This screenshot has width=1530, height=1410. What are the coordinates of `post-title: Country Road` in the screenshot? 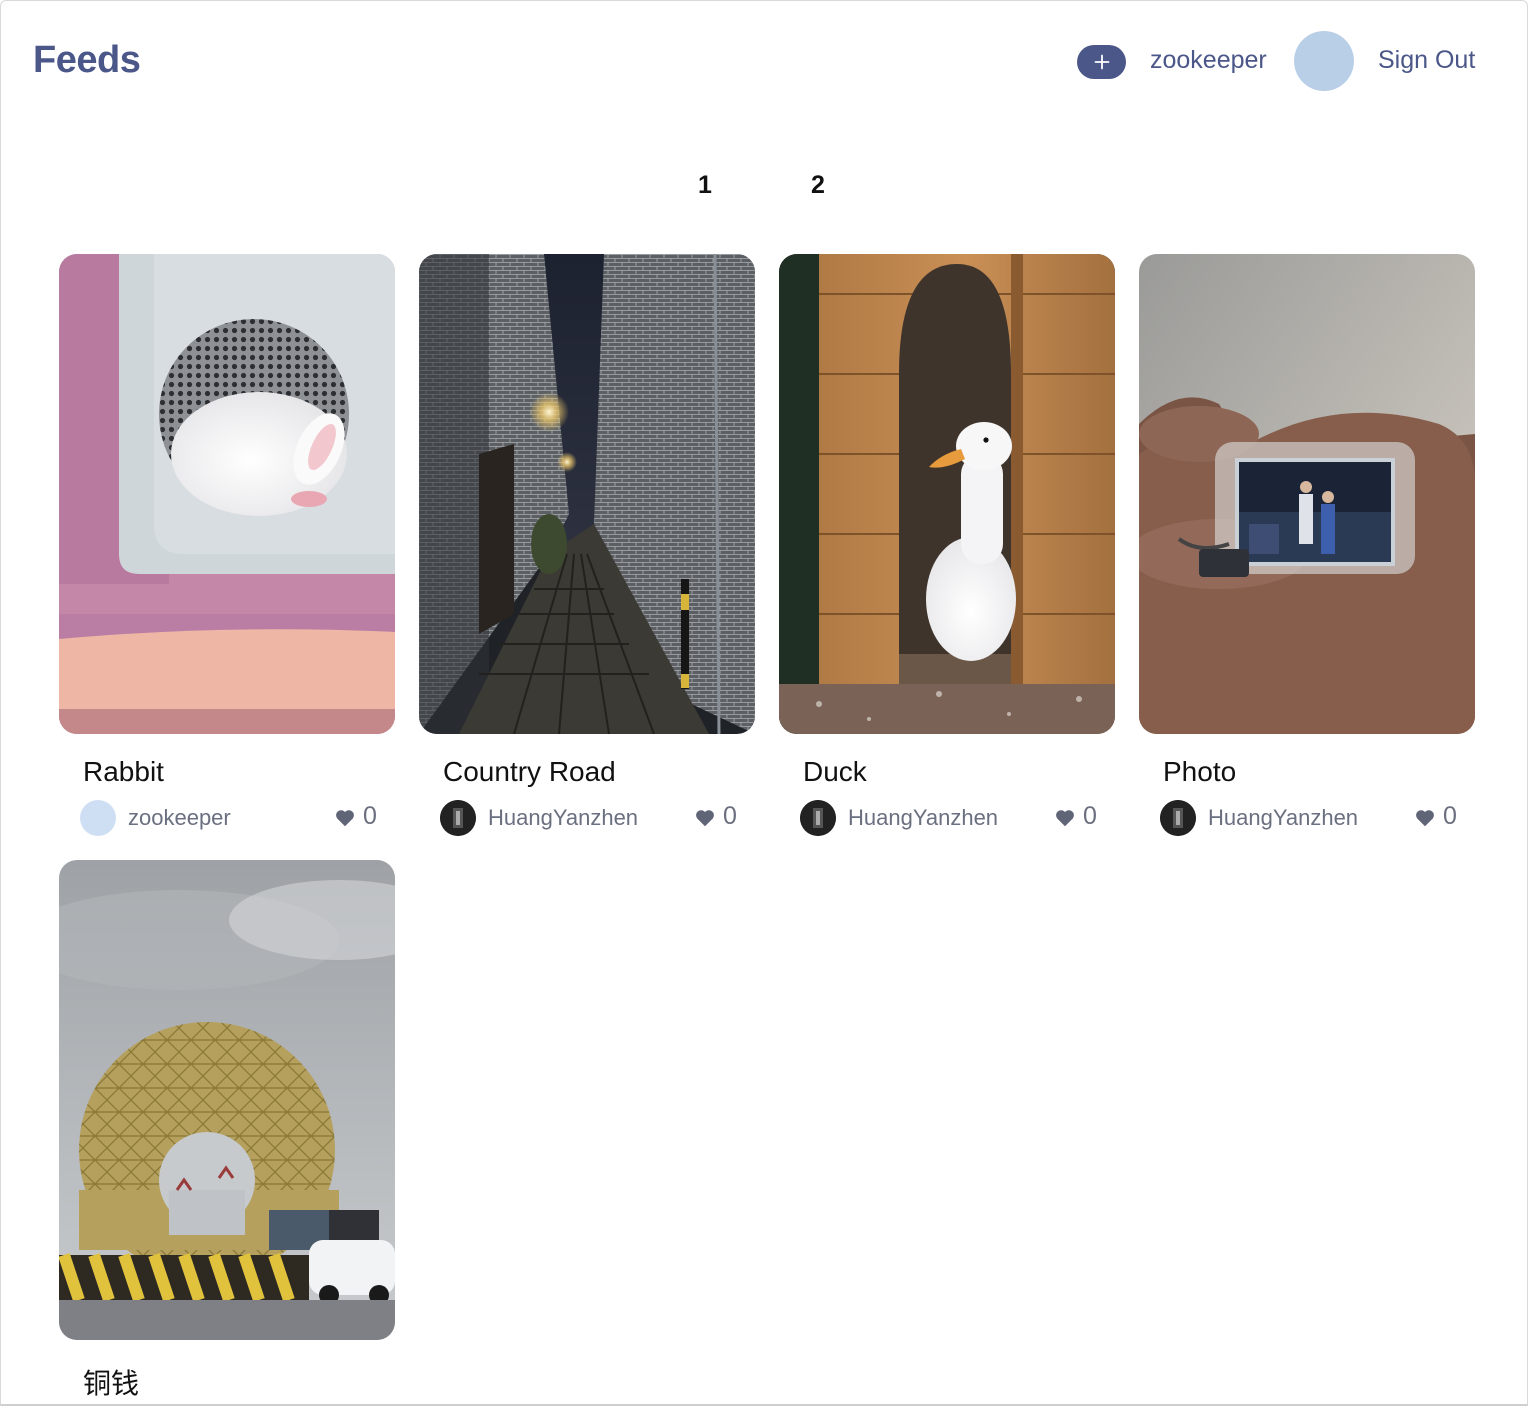 It's located at (529, 772).